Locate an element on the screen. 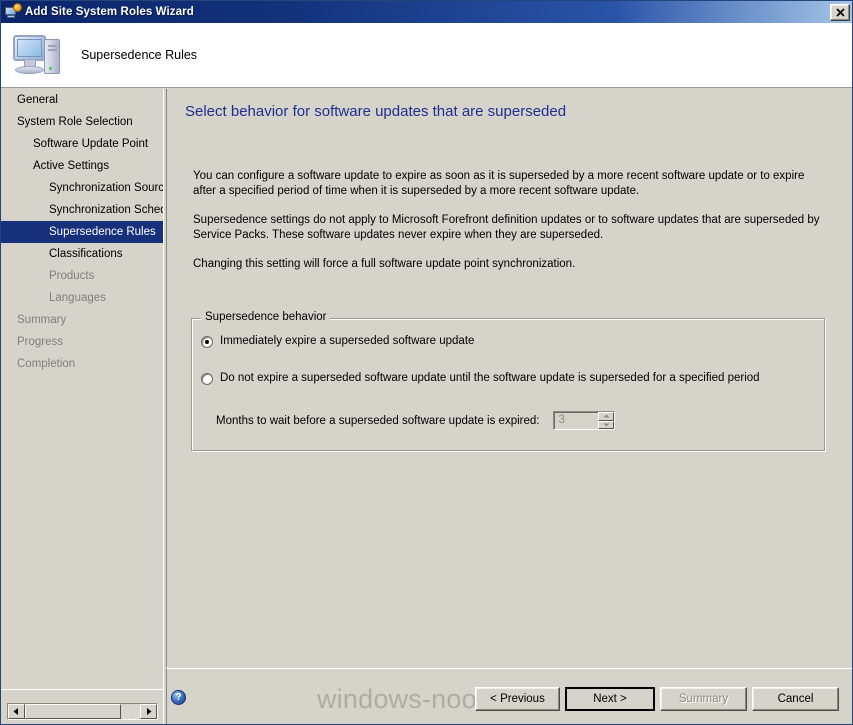  chevron-up-icon is located at coordinates (606, 416).